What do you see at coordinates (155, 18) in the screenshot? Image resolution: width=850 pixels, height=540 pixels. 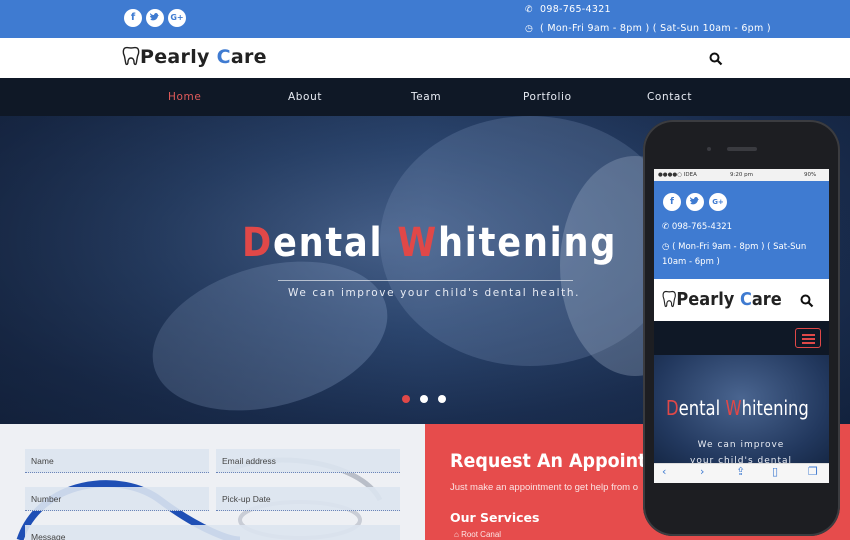 I see `twitter-icon` at bounding box center [155, 18].